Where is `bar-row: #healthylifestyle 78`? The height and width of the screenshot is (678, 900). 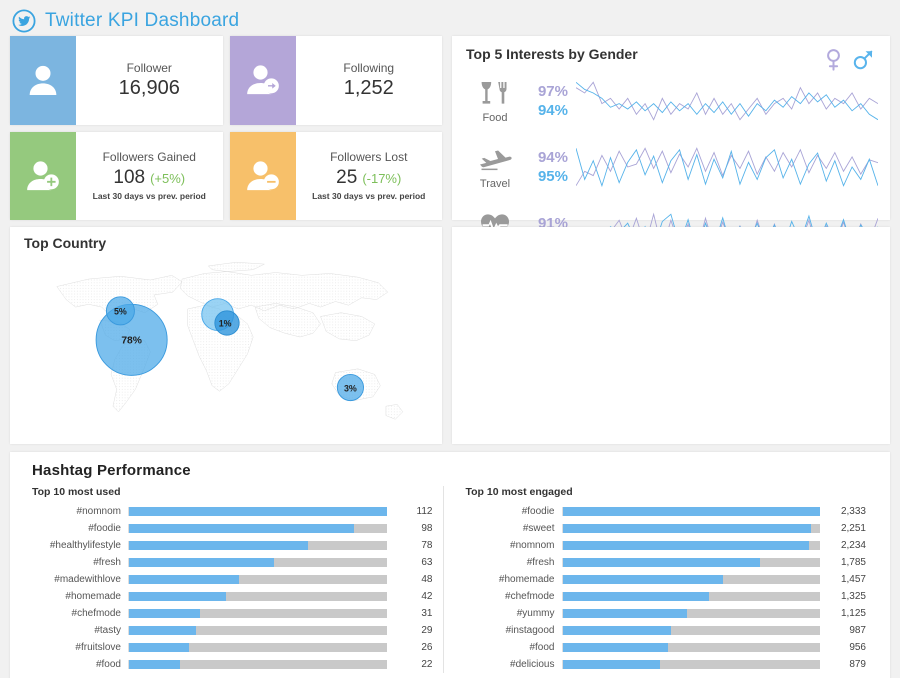
bar-row: #healthylifestyle 78 is located at coordinates (232, 545).